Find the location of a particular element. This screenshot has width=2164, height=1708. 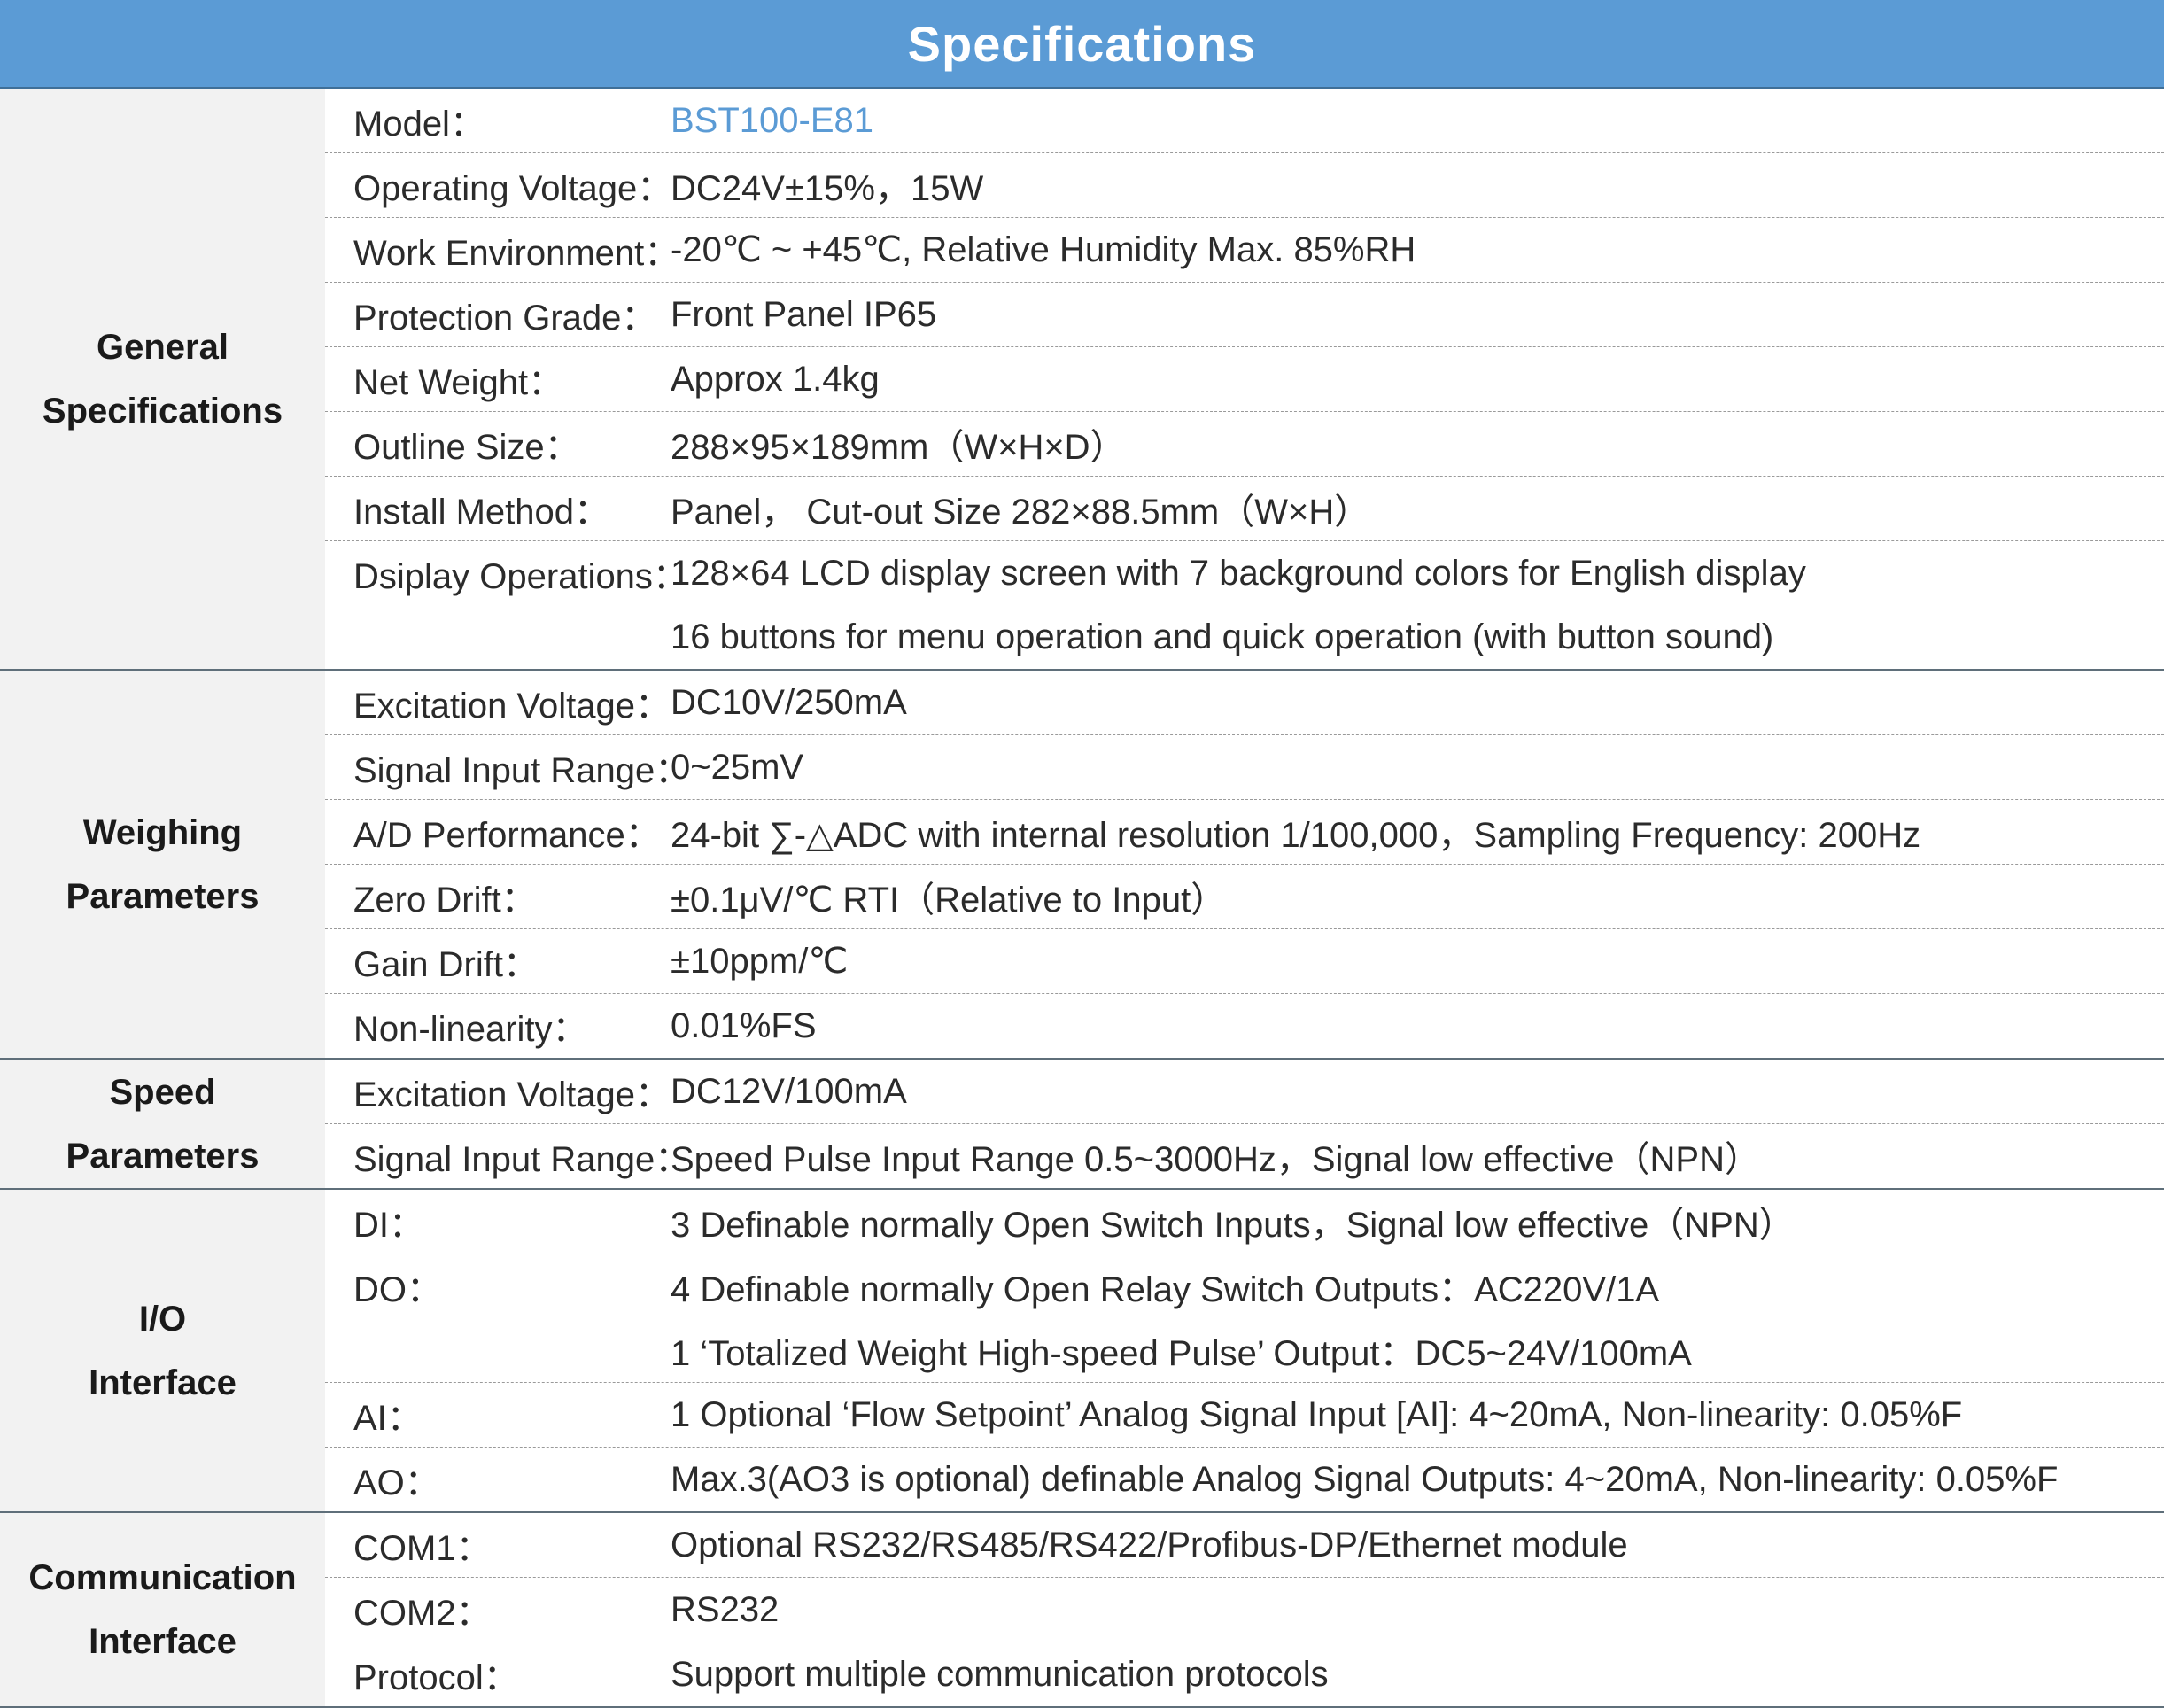

spec-line: Excitation Voltage： DC10V/250mA is located at coordinates (1244, 702).